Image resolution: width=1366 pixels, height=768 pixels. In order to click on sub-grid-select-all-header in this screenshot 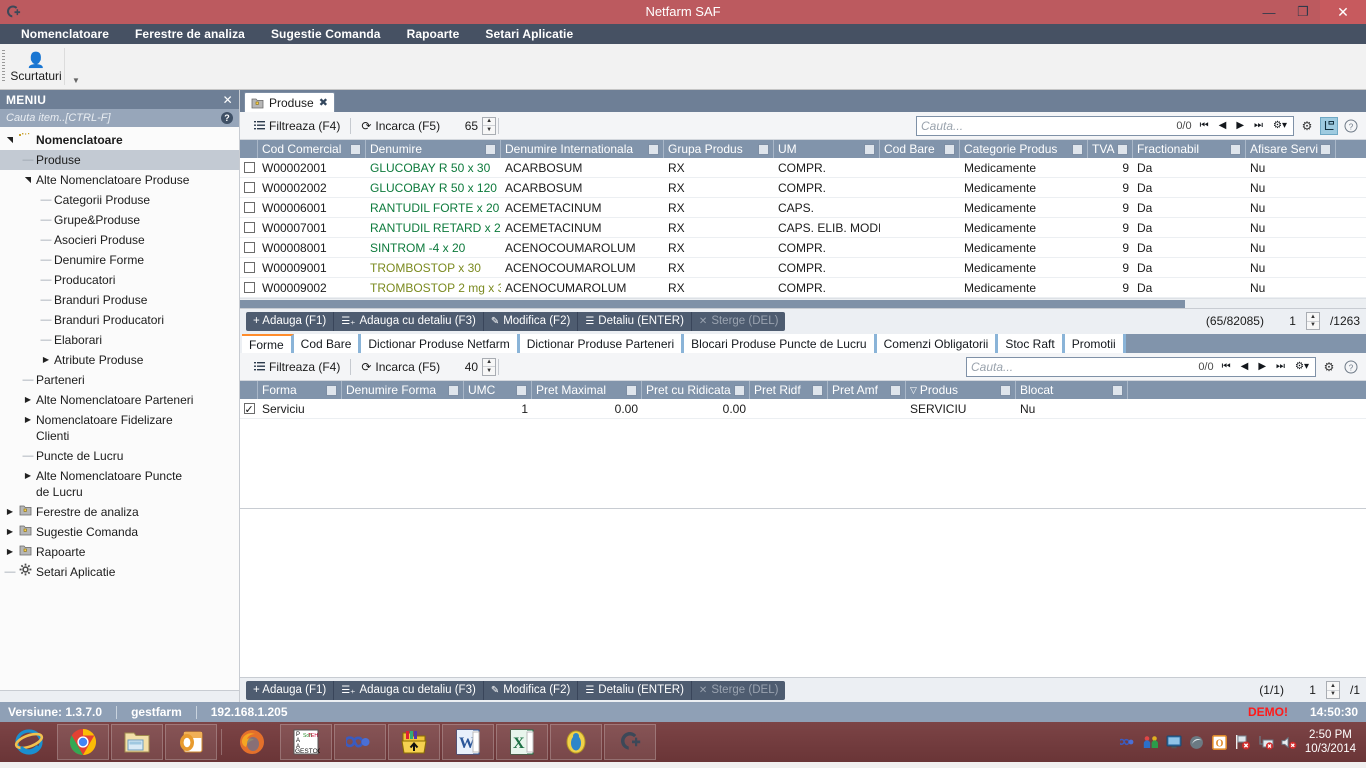, I will do `click(249, 390)`.